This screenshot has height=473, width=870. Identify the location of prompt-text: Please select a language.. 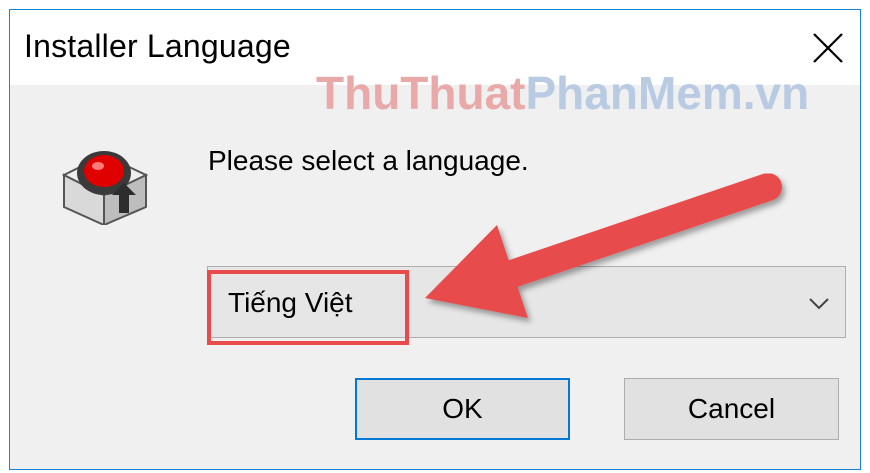
(368, 160).